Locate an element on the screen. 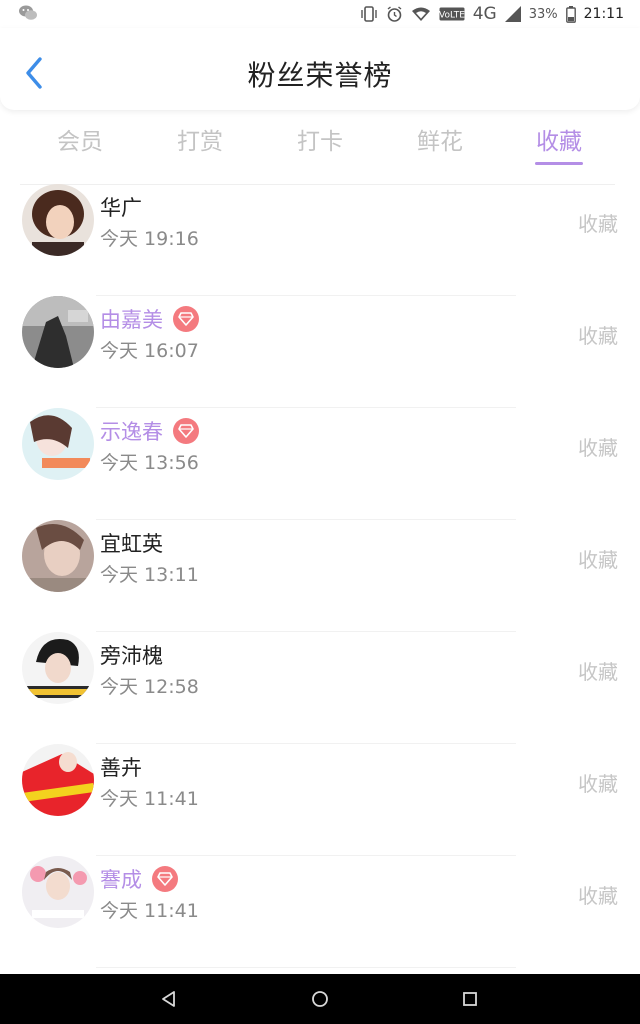 This screenshot has height=1024, width=640. status-bar: VoLTE 4G 33% 21:11 is located at coordinates (320, 14).